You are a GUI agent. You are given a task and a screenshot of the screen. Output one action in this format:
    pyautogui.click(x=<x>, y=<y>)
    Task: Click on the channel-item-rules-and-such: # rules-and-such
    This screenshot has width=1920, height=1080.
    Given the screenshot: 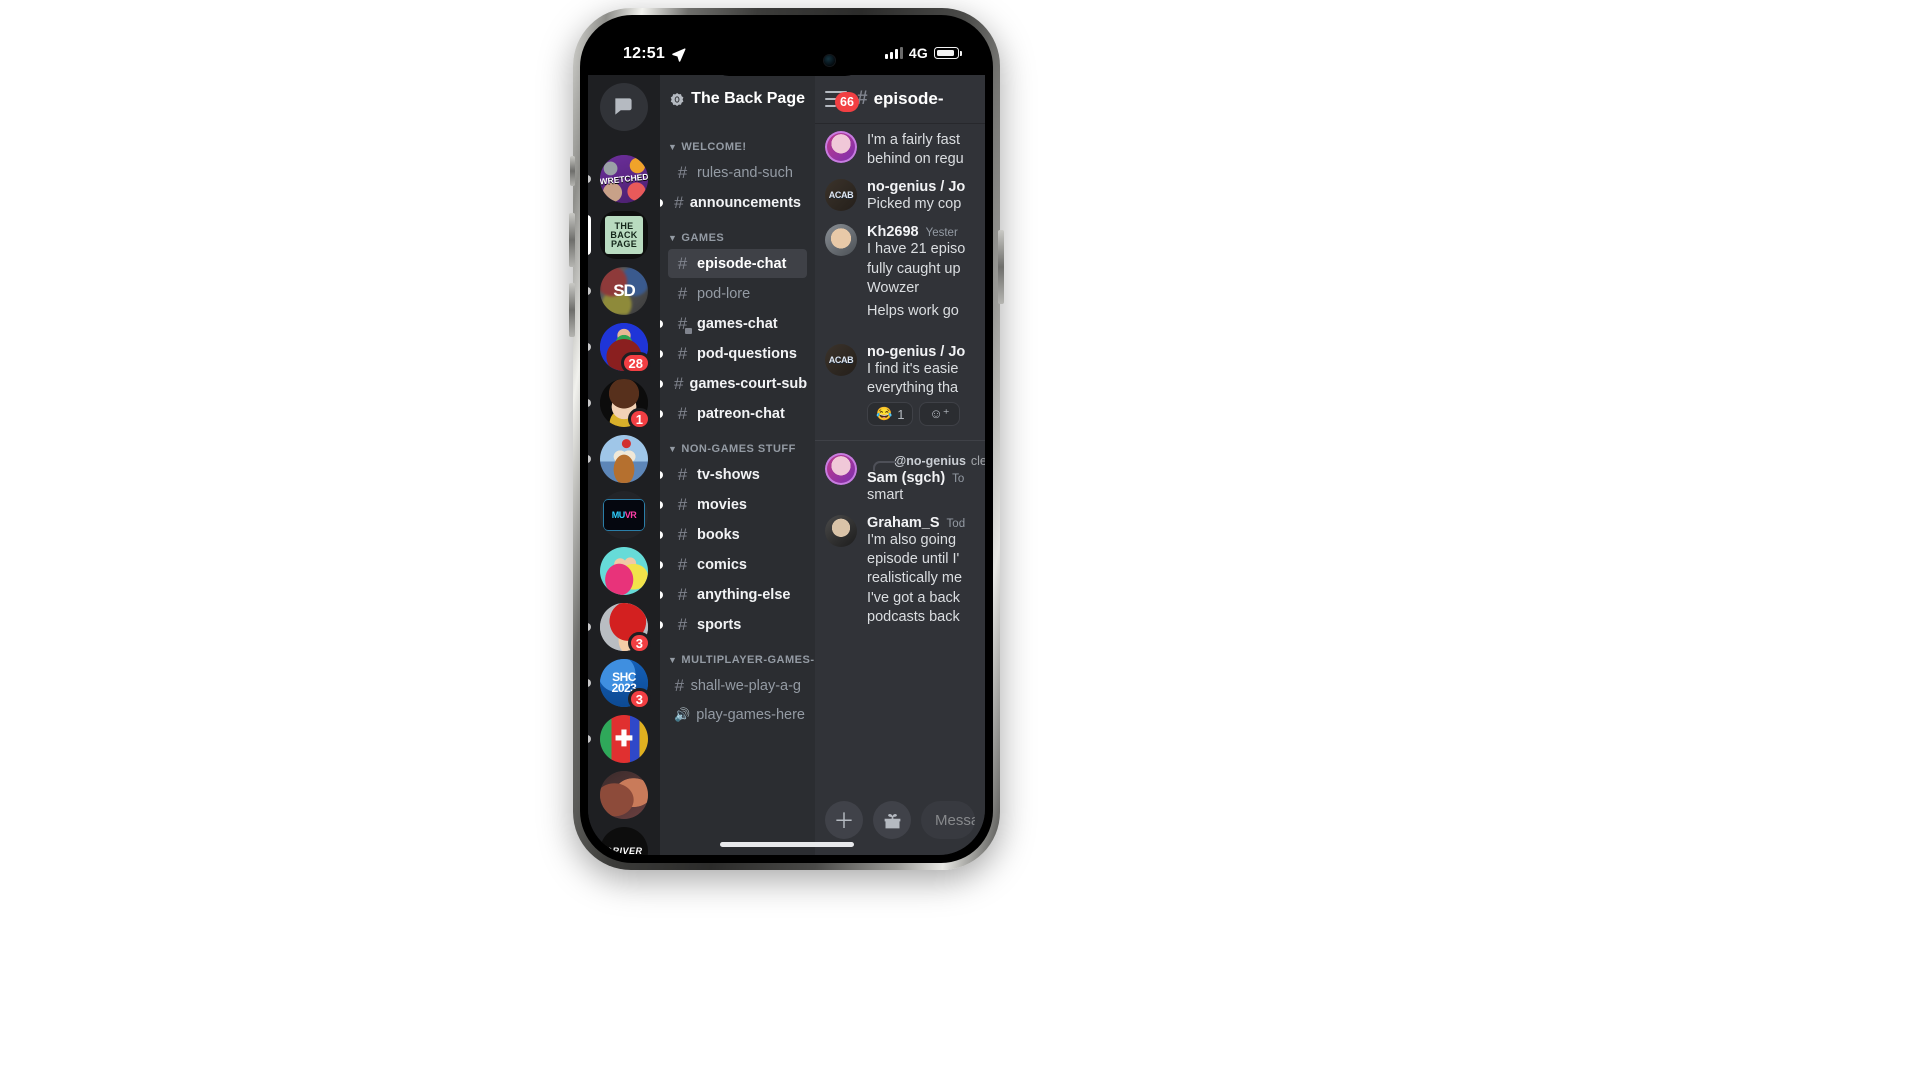 What is the action you would take?
    pyautogui.click(x=737, y=172)
    